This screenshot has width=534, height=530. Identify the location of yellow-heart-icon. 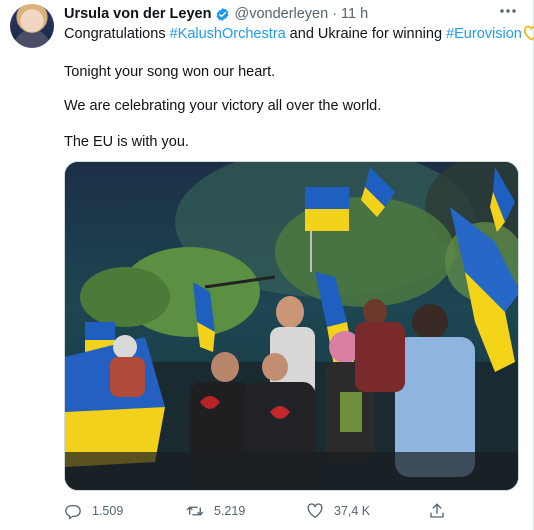
(528, 33).